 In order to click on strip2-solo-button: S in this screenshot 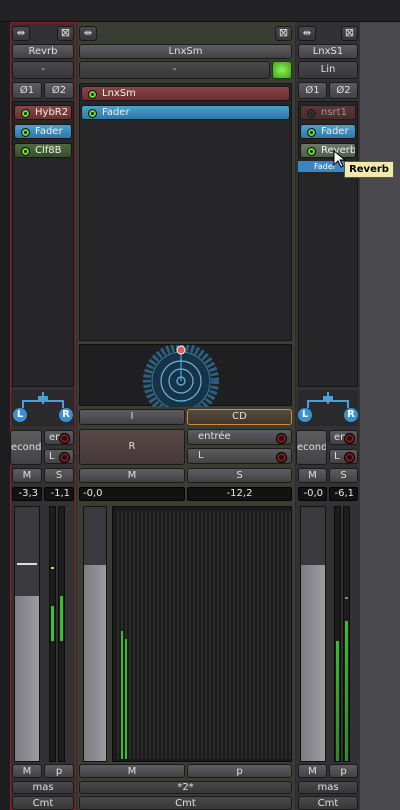, I will do `click(239, 475)`.